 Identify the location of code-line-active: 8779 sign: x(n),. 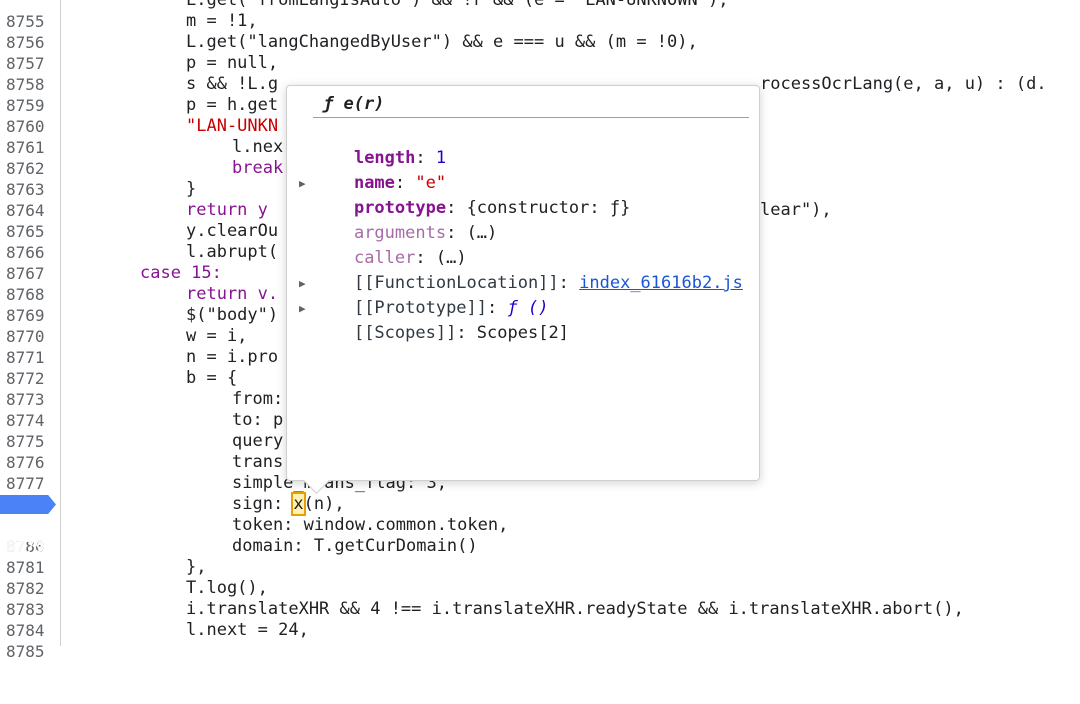
(540, 524).